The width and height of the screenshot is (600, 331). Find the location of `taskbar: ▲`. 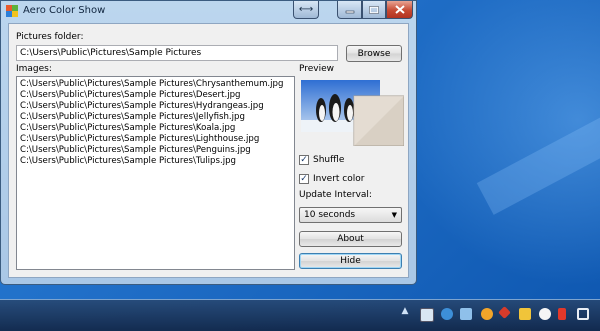

taskbar: ▲ is located at coordinates (300, 315).